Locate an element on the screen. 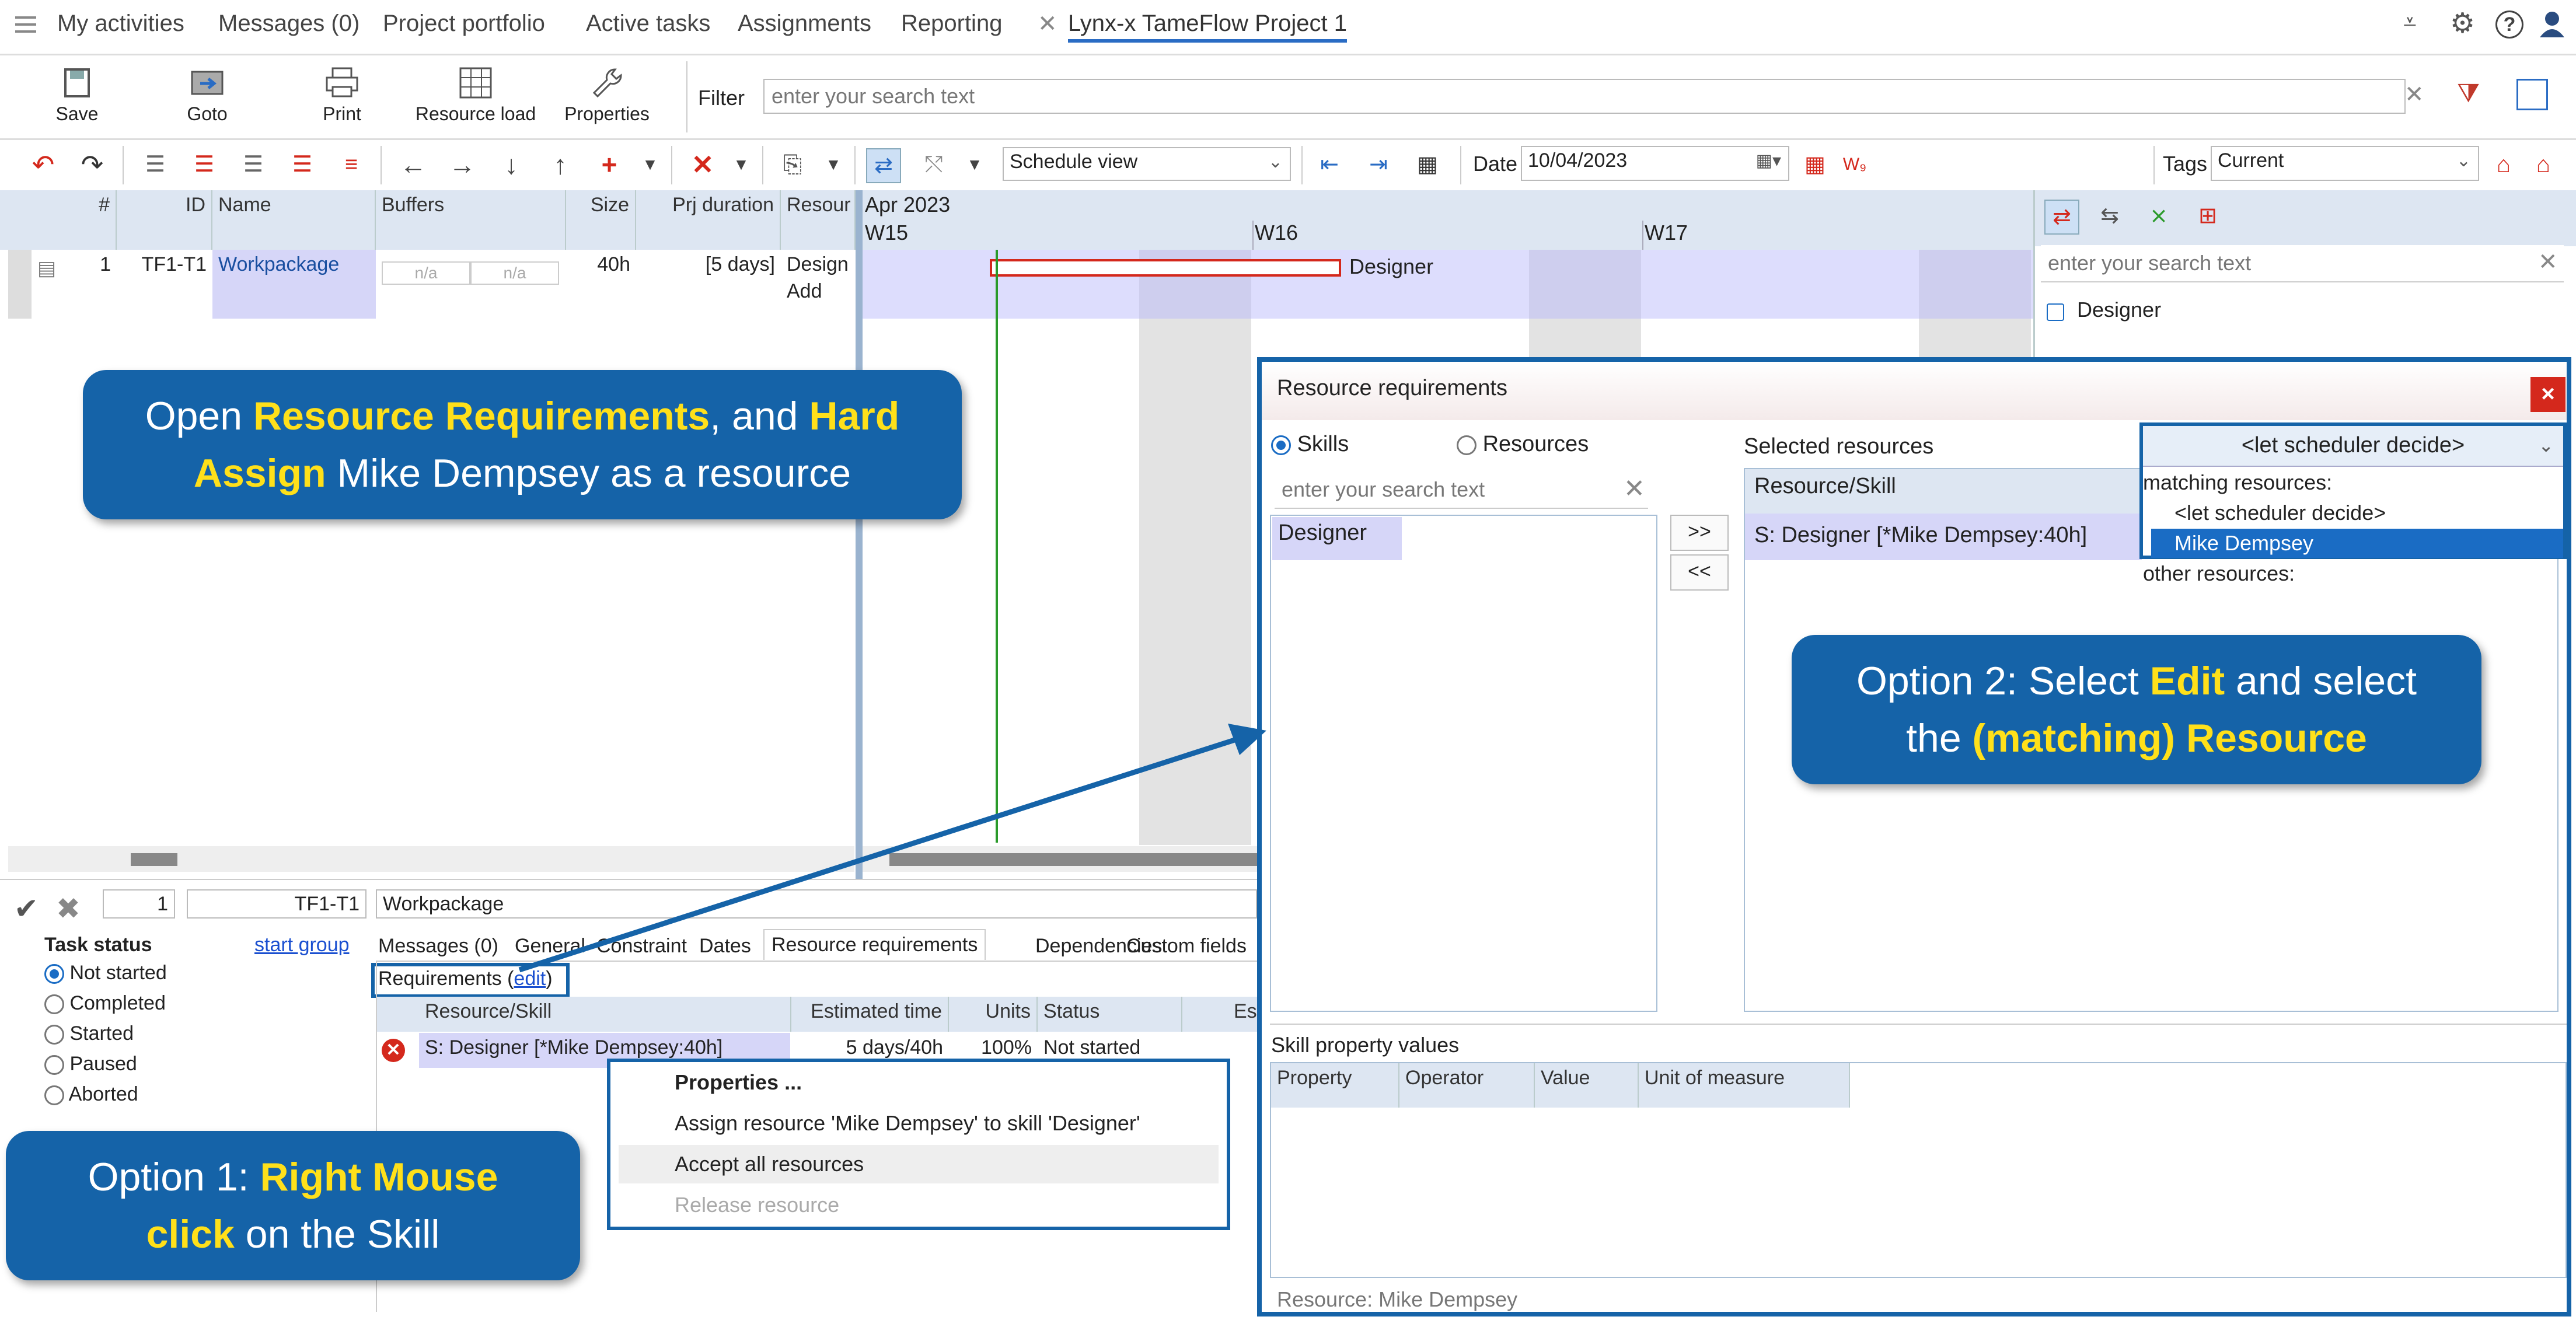 This screenshot has width=2576, height=1320. callout-option-1: Option 1: Right Mouse click on the Skill is located at coordinates (293, 1205).